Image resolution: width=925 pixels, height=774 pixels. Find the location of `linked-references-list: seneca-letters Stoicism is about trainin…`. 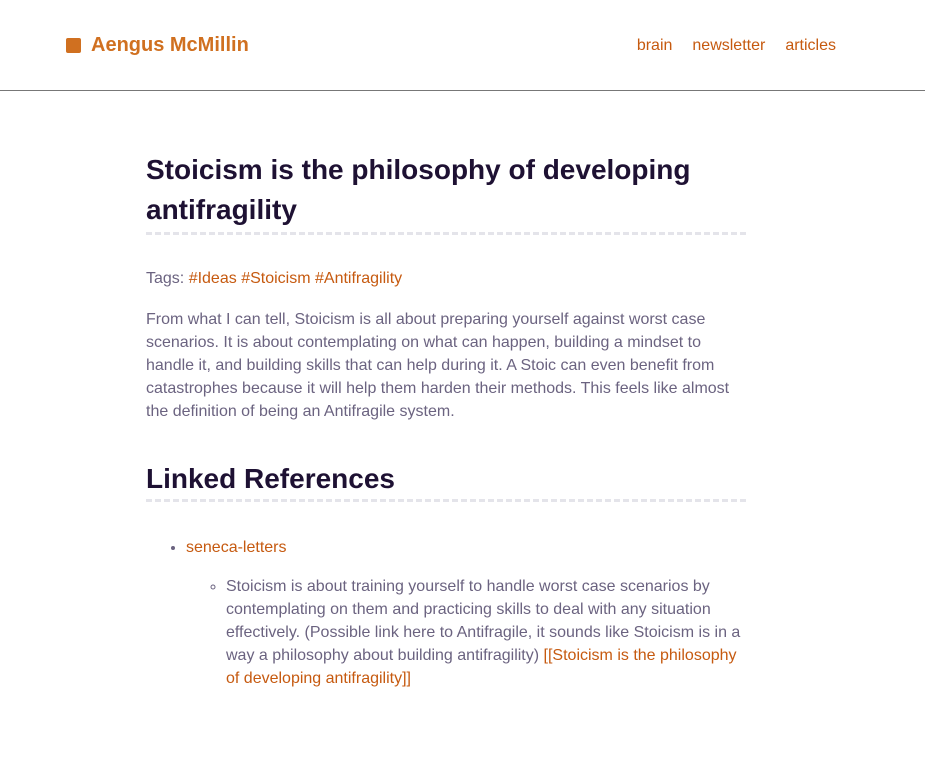

linked-references-list: seneca-letters Stoicism is about trainin… is located at coordinates (446, 613).